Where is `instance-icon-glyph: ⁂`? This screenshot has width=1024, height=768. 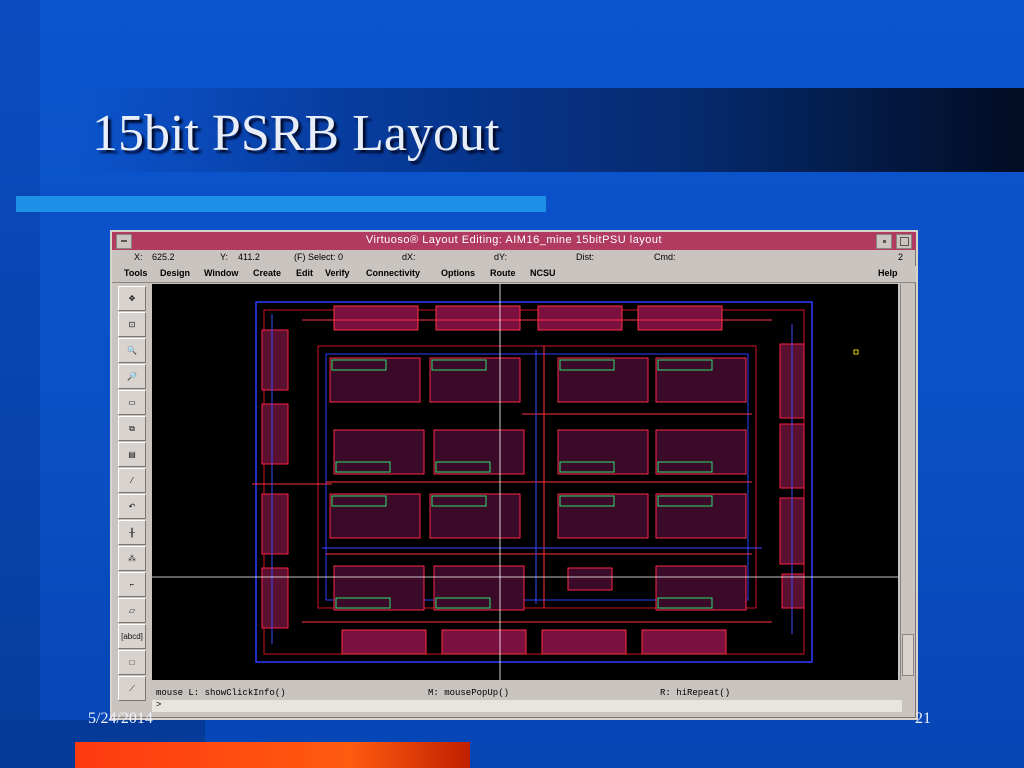 instance-icon-glyph: ⁂ is located at coordinates (132, 558).